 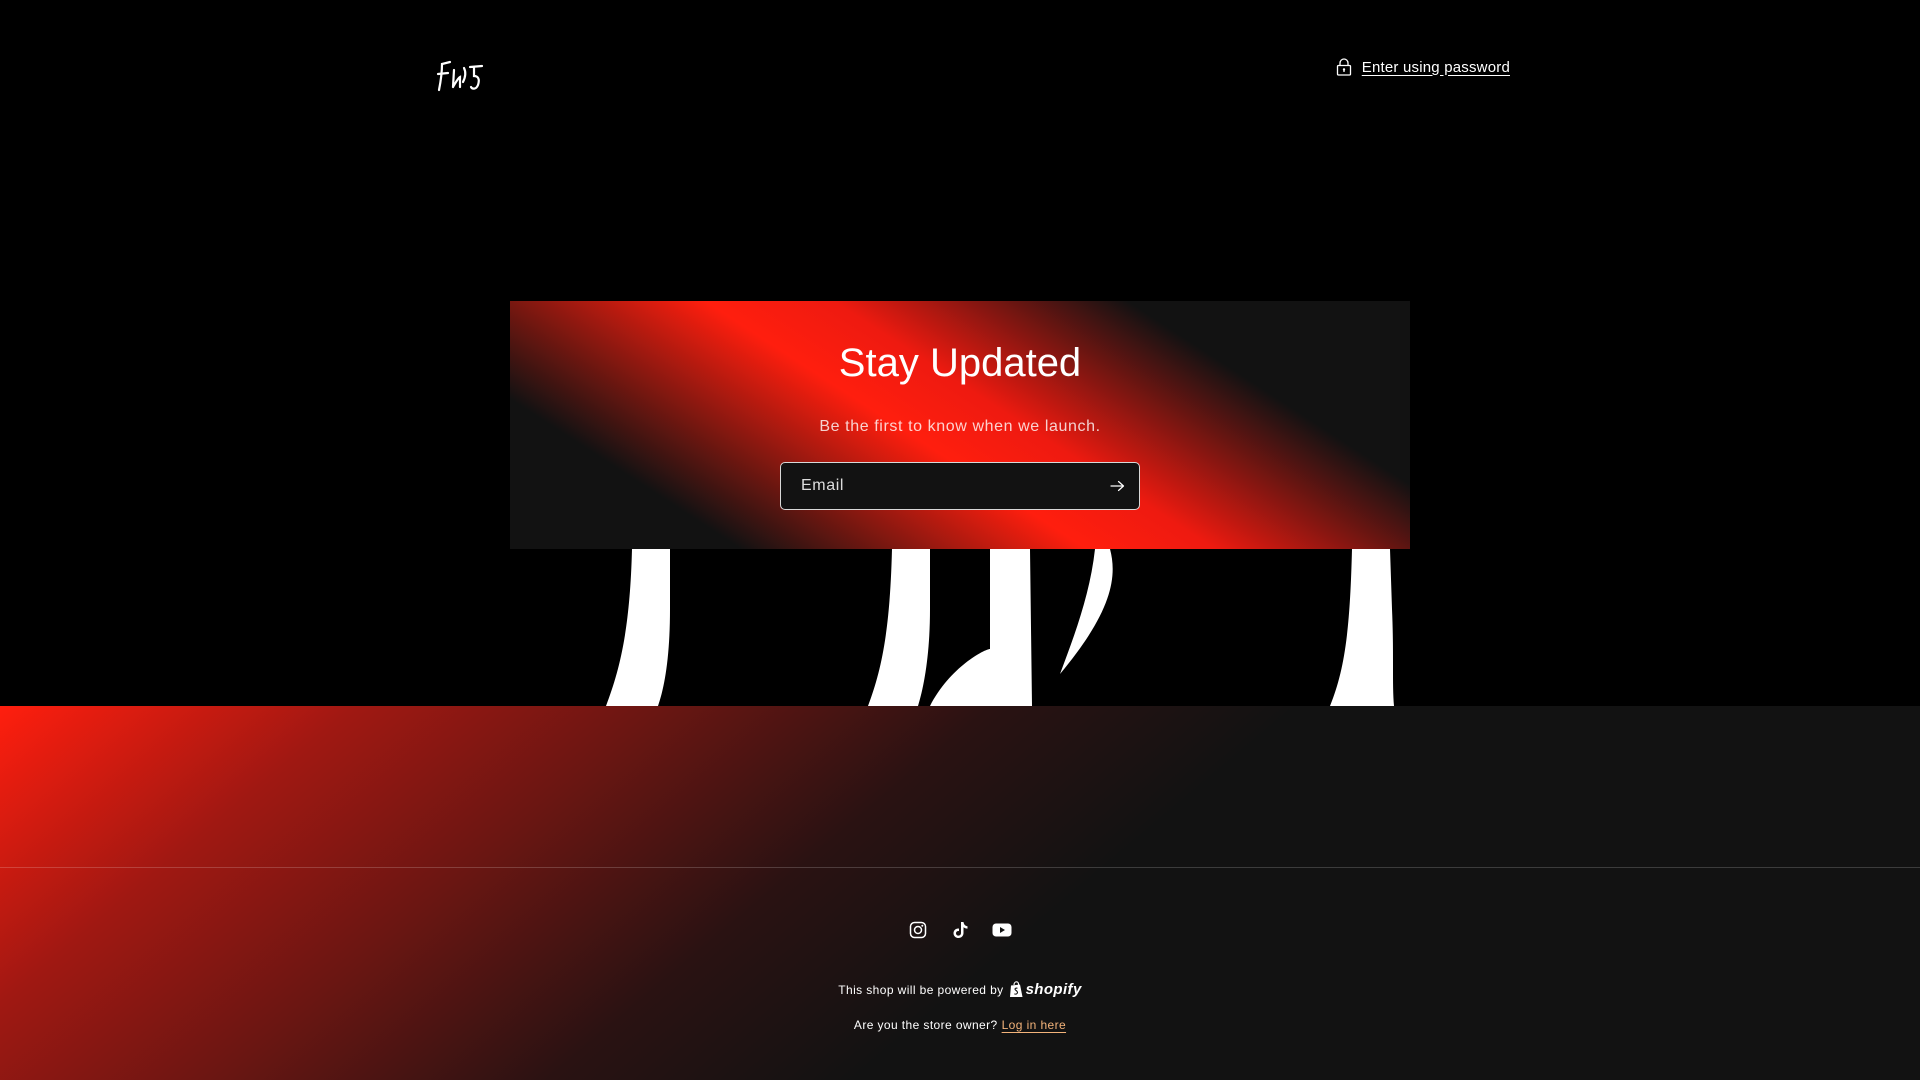 I want to click on hero-logo-art, so click(x=960, y=627).